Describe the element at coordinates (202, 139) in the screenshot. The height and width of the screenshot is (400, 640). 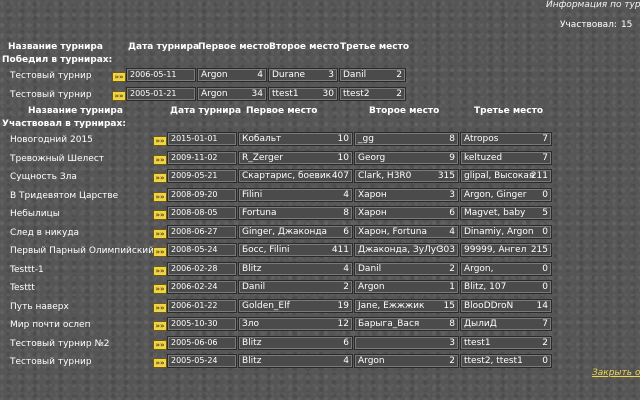
I see `tournament-date: 2015-01-01` at that location.